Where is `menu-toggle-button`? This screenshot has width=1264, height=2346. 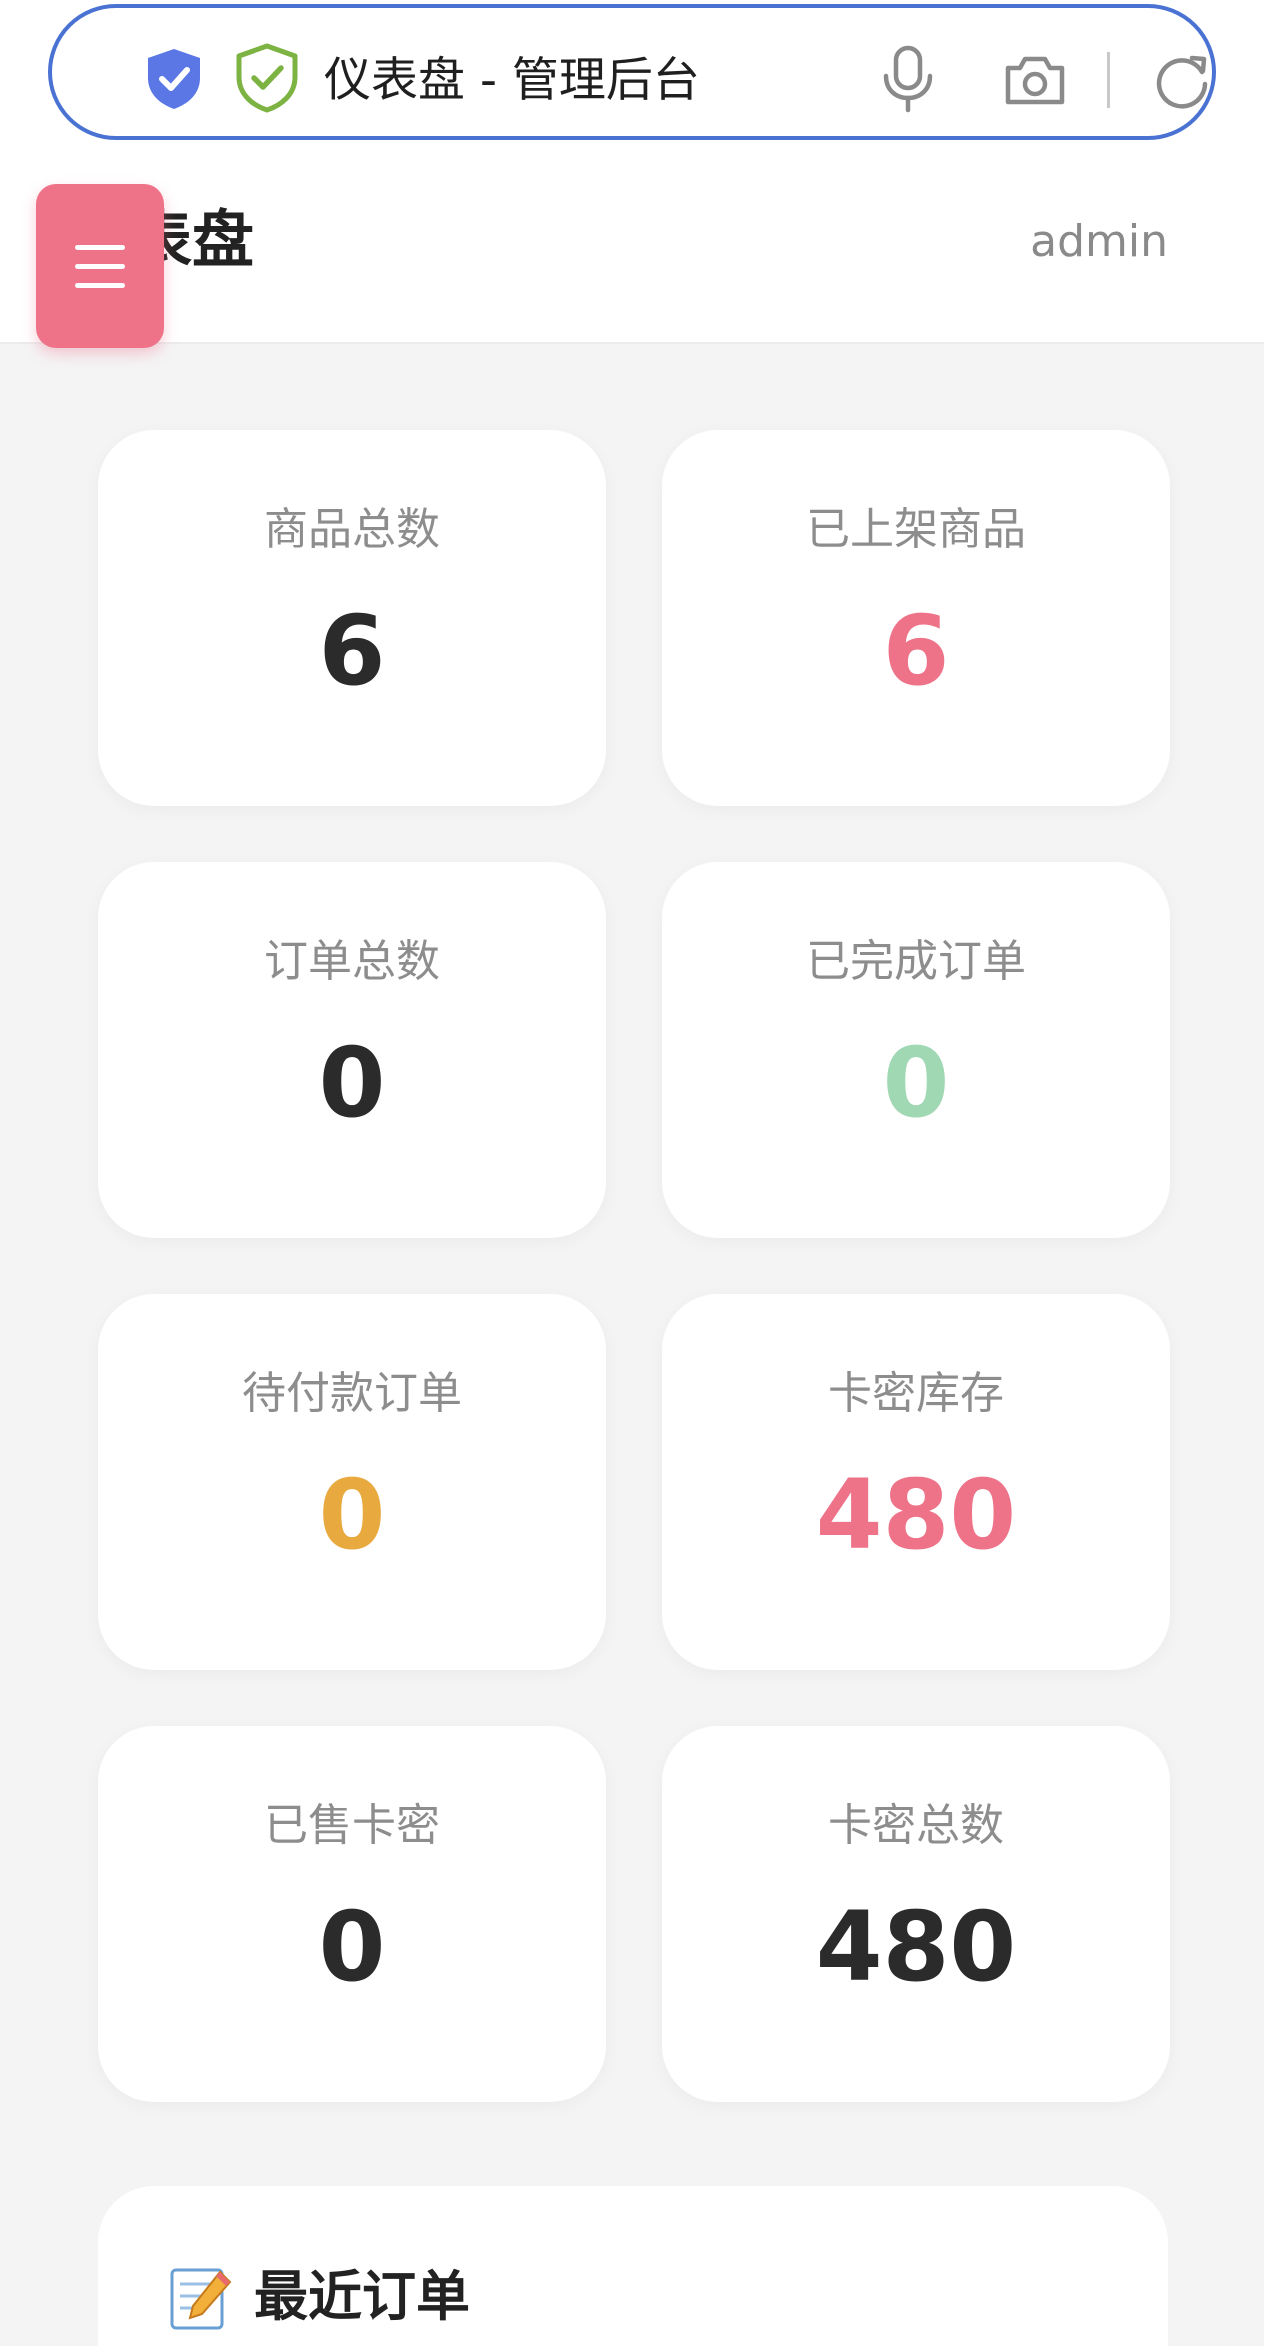 menu-toggle-button is located at coordinates (100, 266).